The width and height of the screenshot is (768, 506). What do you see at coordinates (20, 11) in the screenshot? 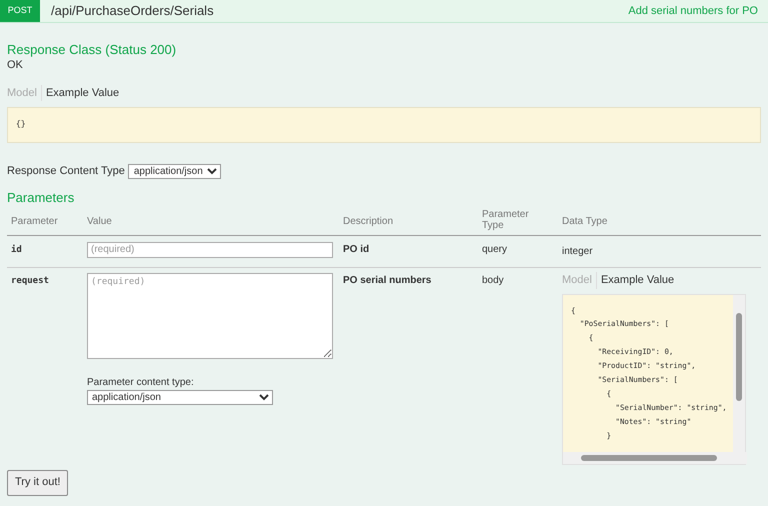
I see `method-badge: POST` at bounding box center [20, 11].